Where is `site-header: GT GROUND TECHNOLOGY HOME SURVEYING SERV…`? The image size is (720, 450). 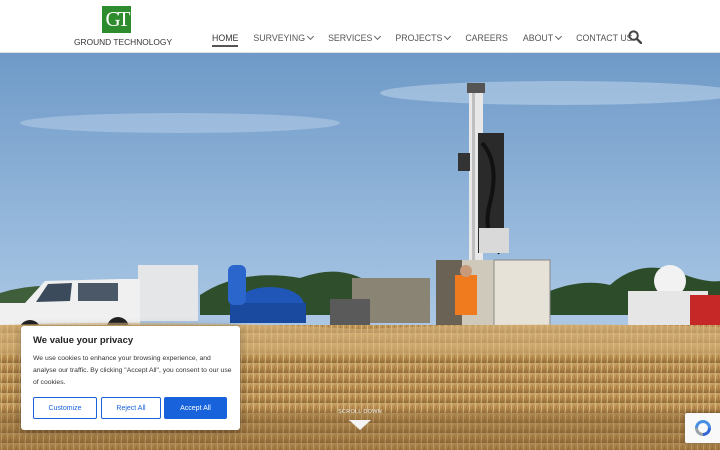 site-header: GT GROUND TECHNOLOGY HOME SURVEYING SERV… is located at coordinates (360, 26).